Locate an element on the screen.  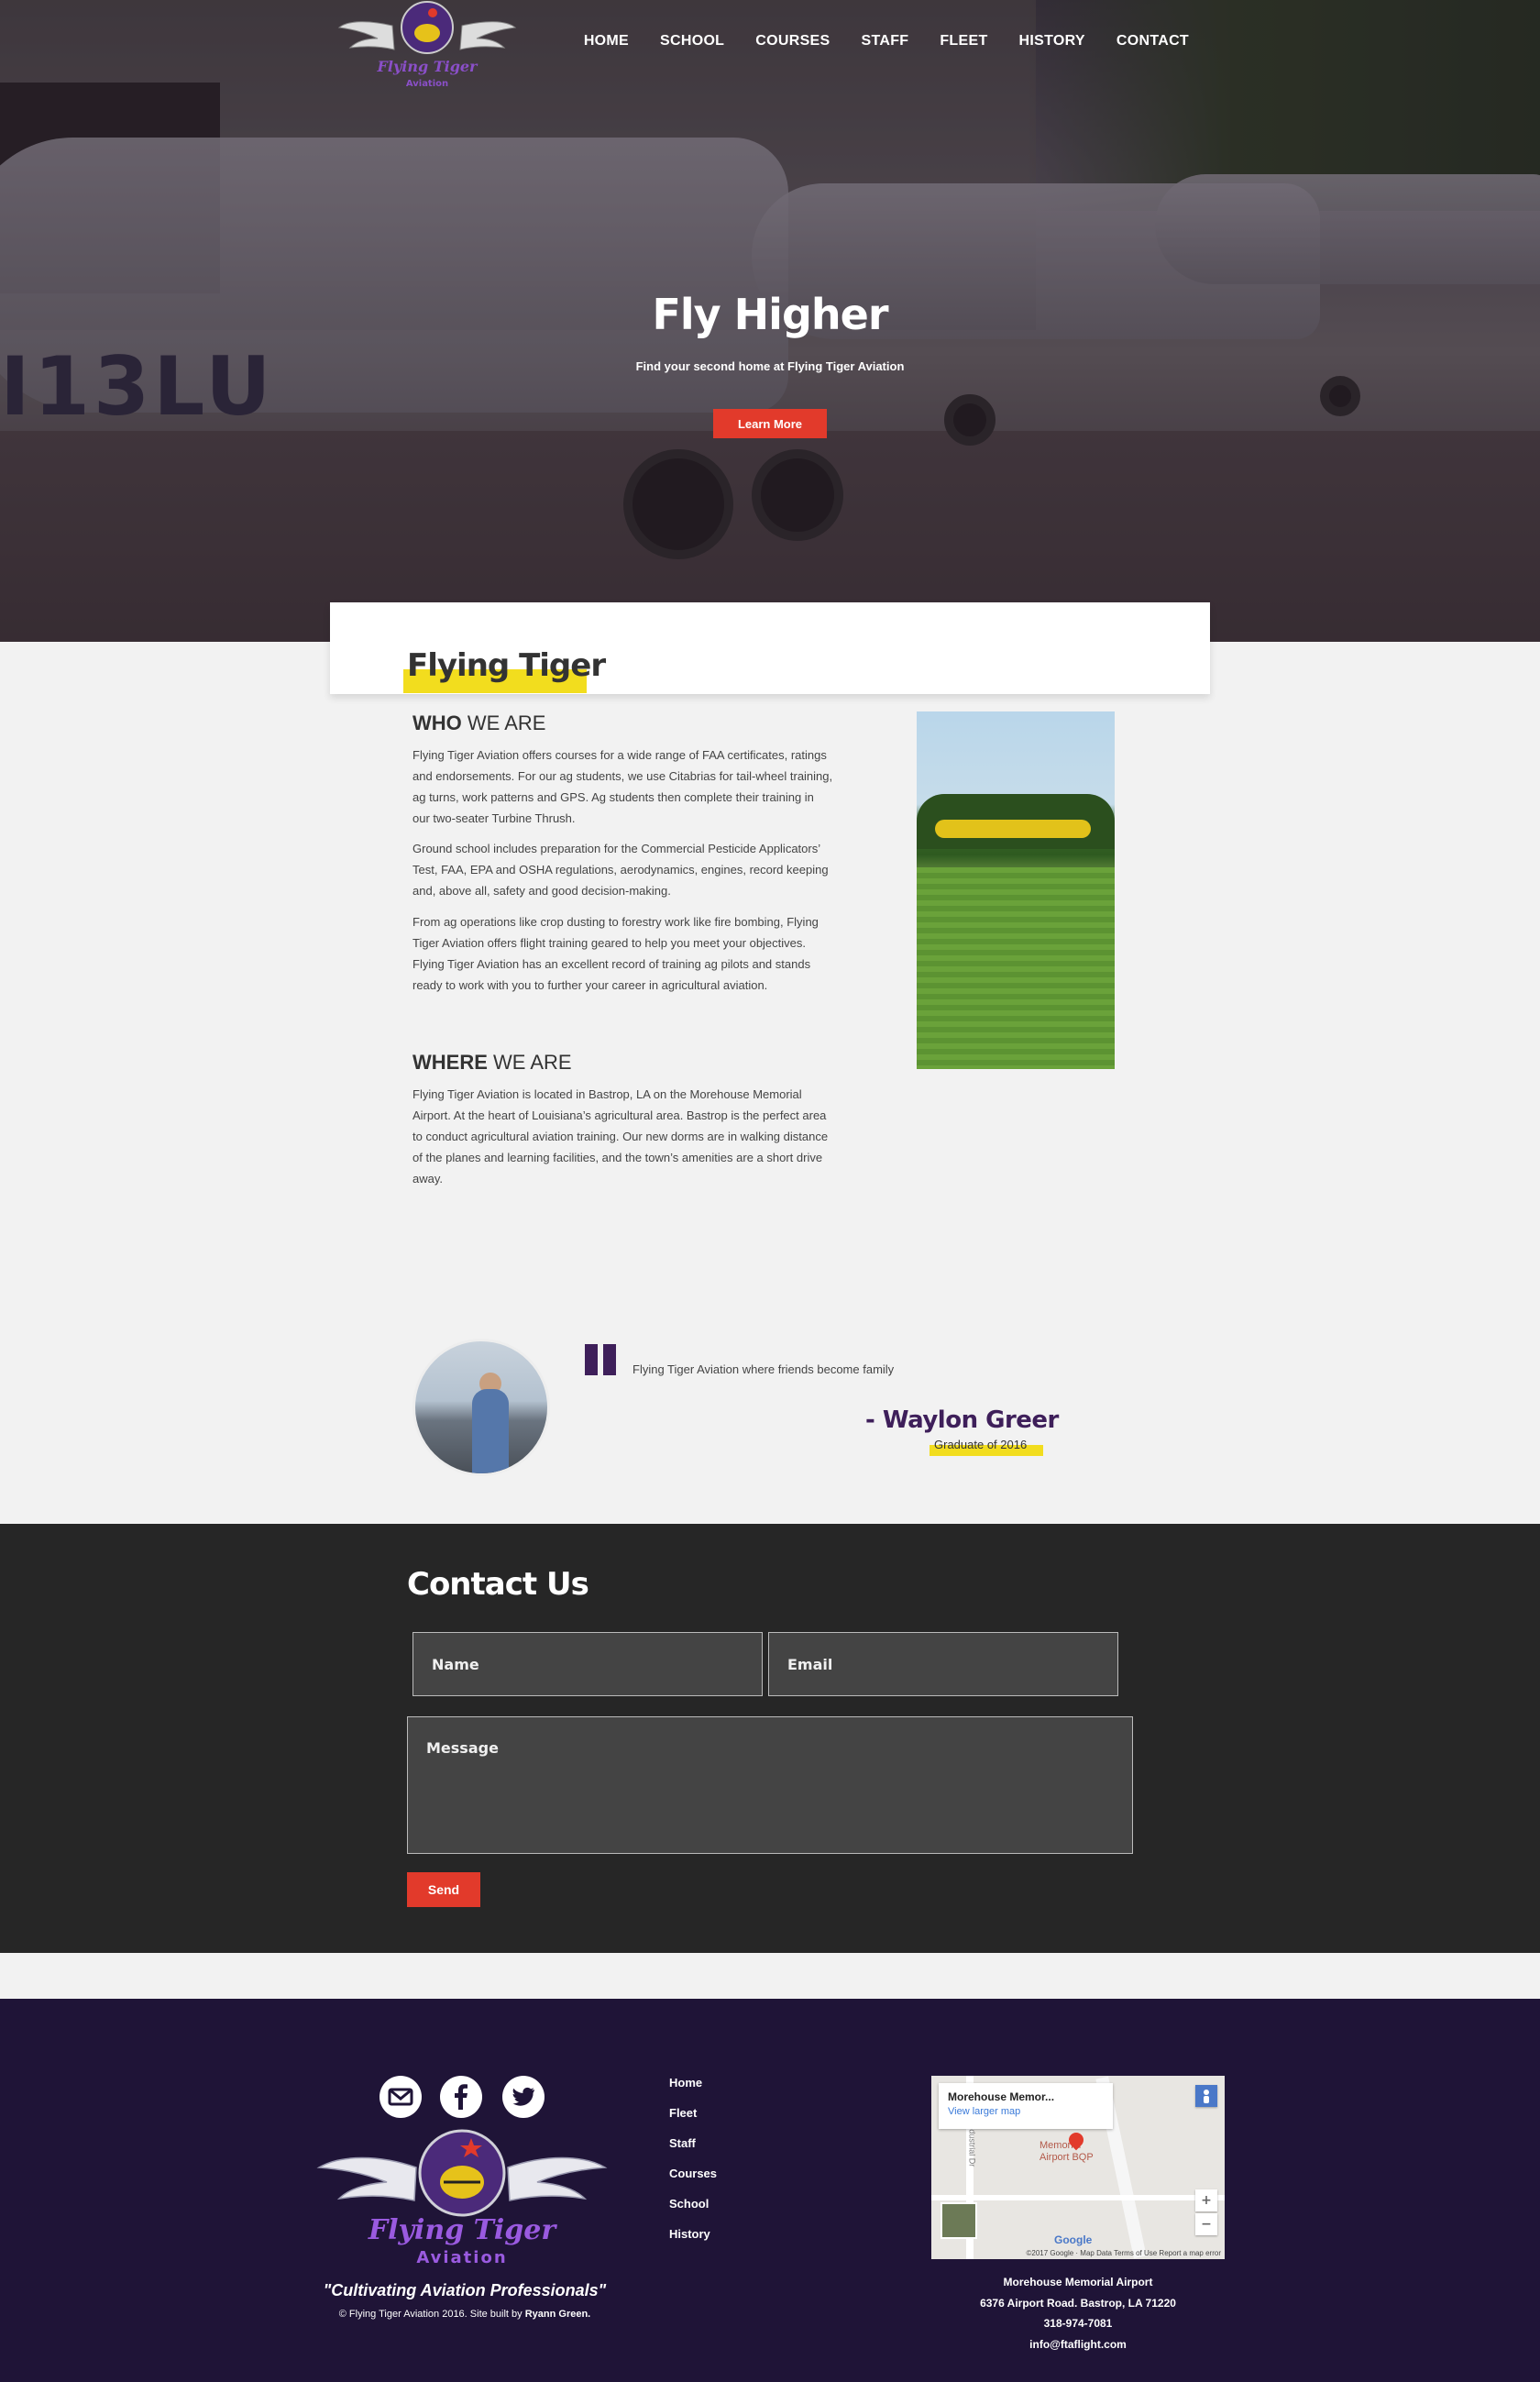
footer-link-school: School is located at coordinates (693, 2212).